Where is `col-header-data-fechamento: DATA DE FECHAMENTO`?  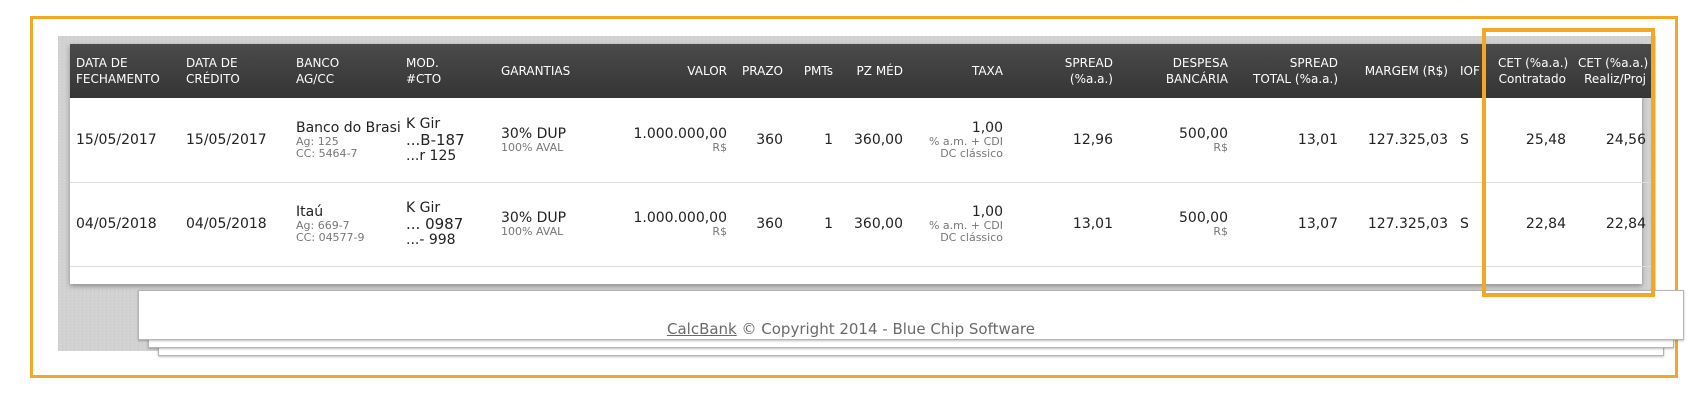
col-header-data-fechamento: DATA DE FECHAMENTO is located at coordinates (125, 71).